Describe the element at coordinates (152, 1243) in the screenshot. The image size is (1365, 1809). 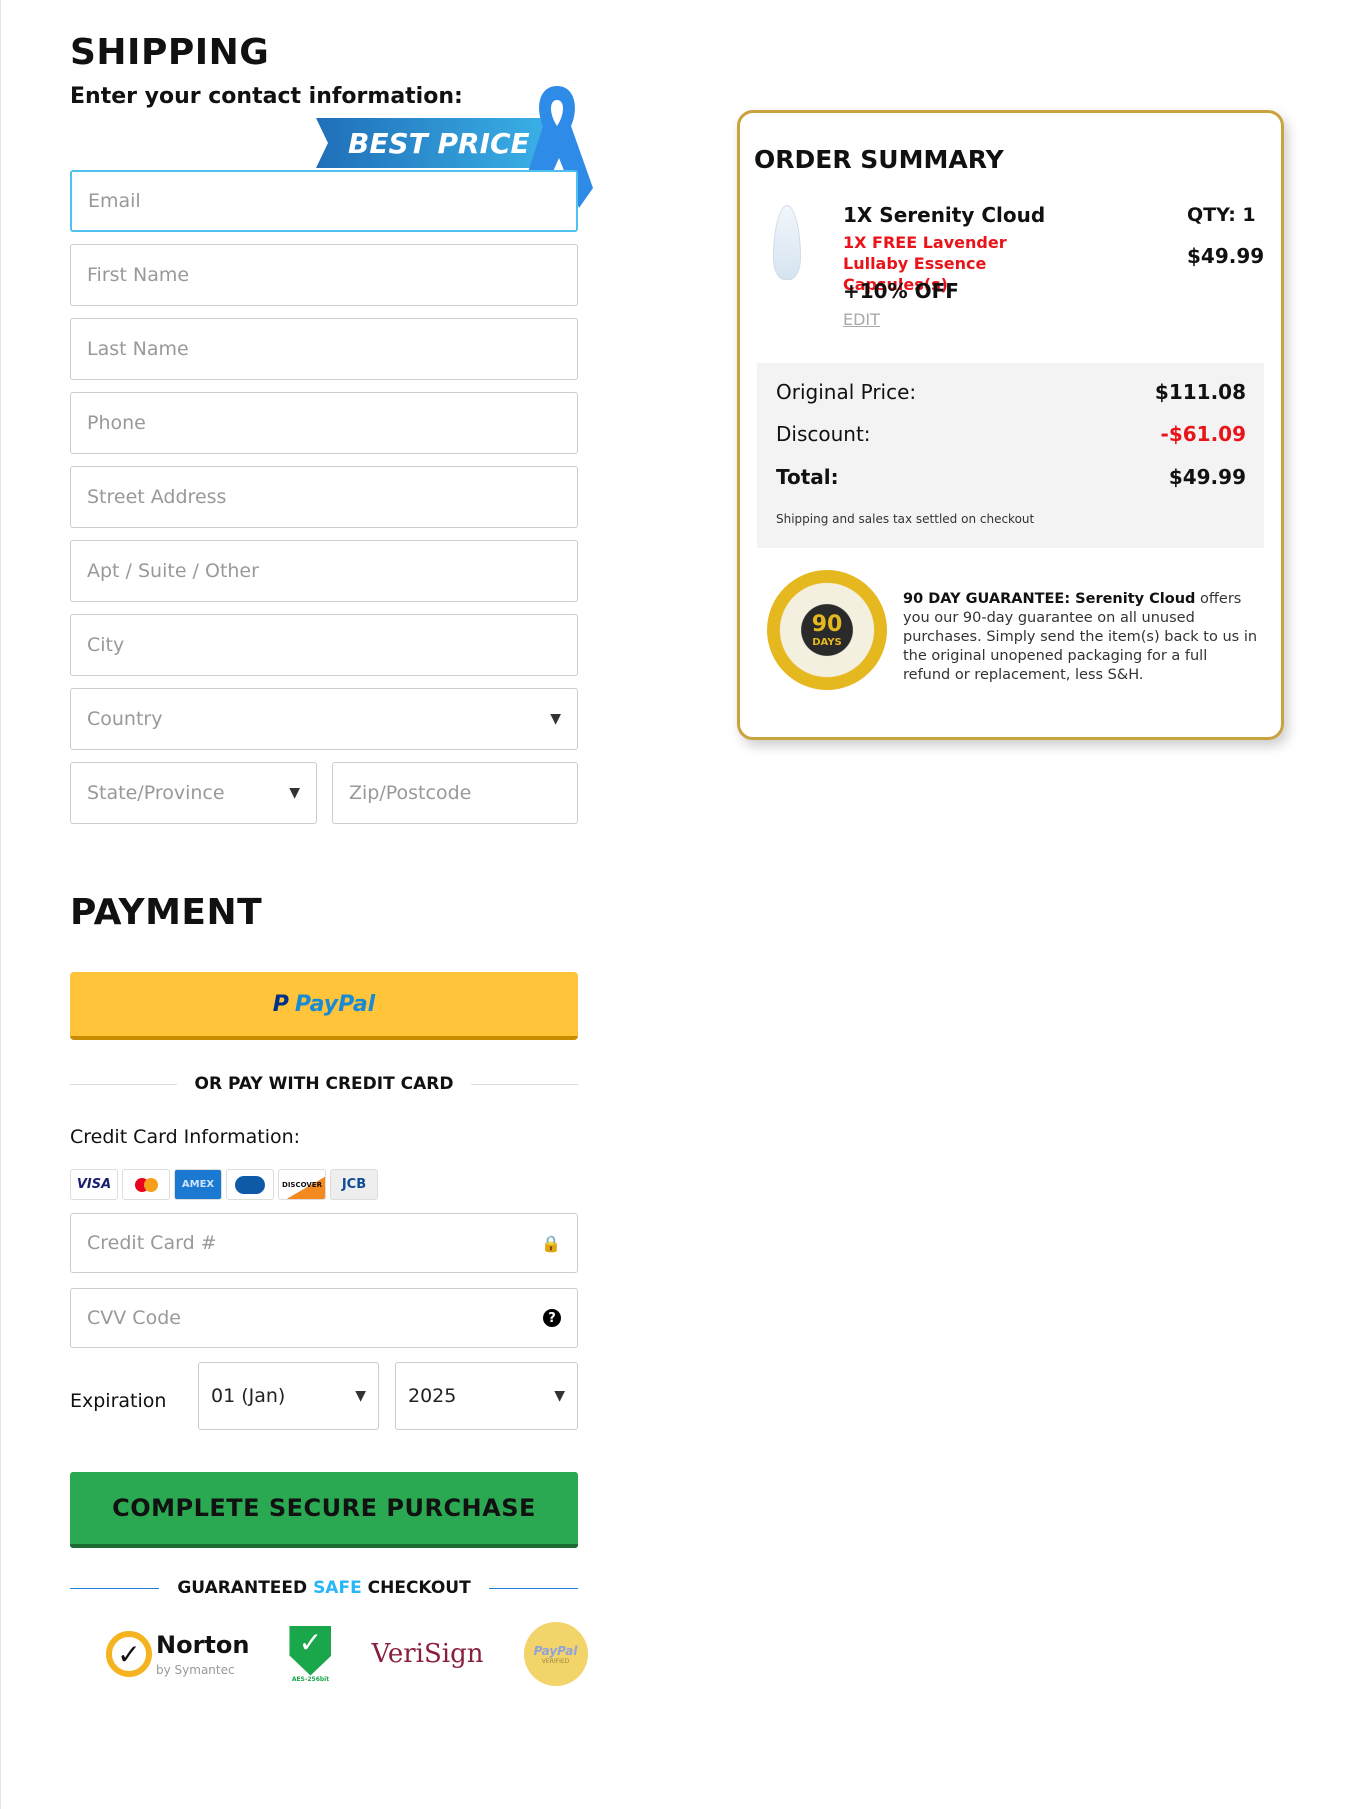
I see `cc-placeholder: Credit Card #` at that location.